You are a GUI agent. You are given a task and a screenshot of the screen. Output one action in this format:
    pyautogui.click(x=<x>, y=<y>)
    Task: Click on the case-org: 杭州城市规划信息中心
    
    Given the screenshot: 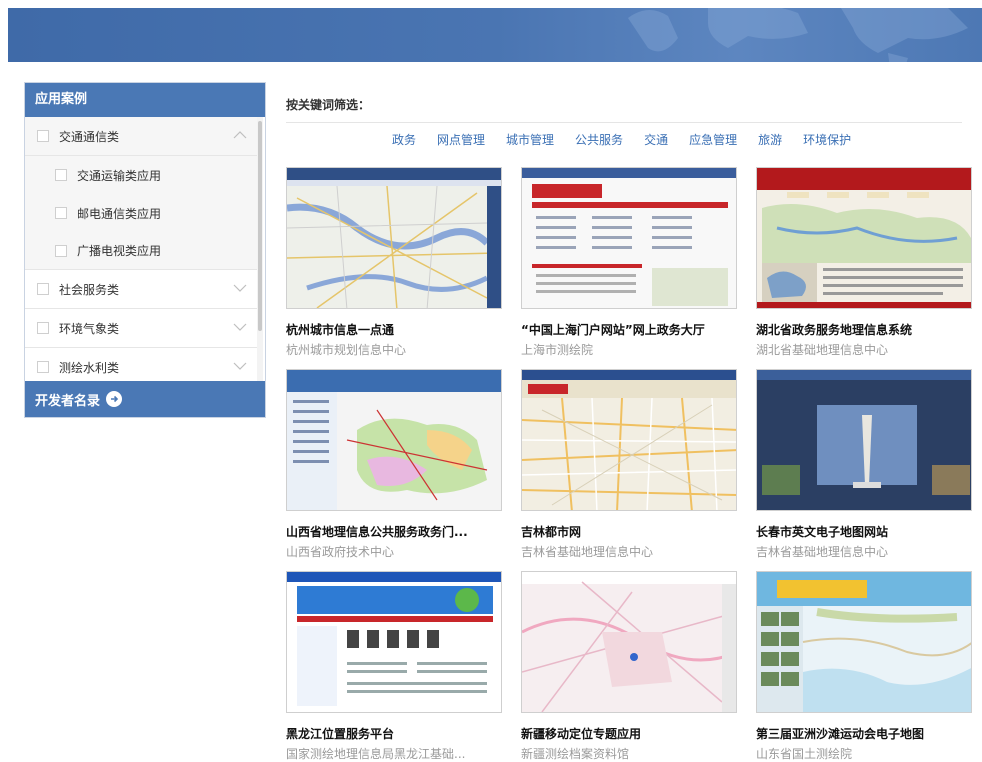 What is the action you would take?
    pyautogui.click(x=346, y=350)
    